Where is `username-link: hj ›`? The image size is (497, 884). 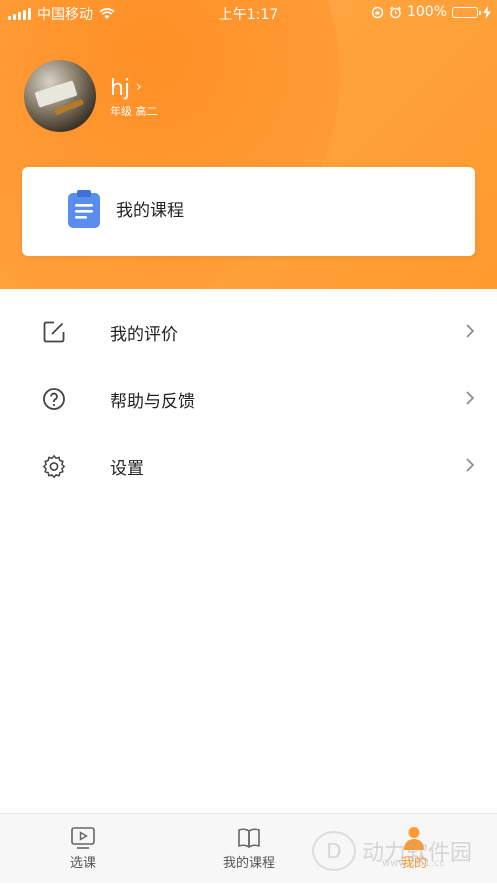
username-link: hj › is located at coordinates (126, 88).